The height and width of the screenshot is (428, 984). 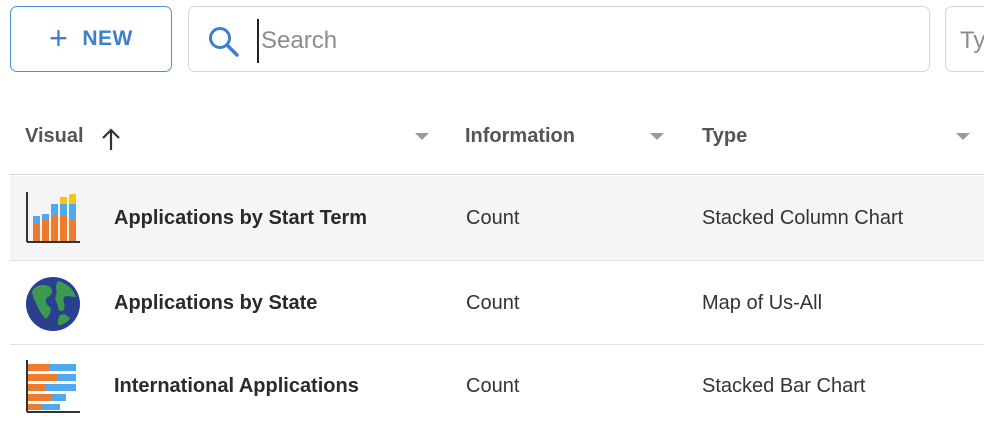 I want to click on column-header-type: Type, so click(x=724, y=136).